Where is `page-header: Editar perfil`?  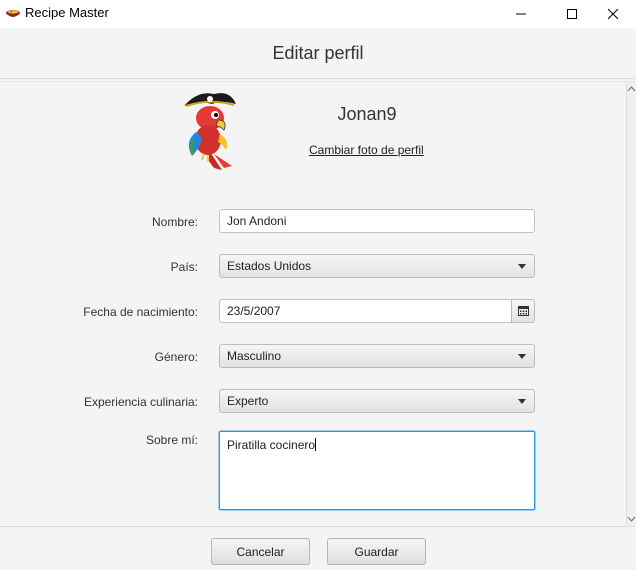 page-header: Editar perfil is located at coordinates (318, 53).